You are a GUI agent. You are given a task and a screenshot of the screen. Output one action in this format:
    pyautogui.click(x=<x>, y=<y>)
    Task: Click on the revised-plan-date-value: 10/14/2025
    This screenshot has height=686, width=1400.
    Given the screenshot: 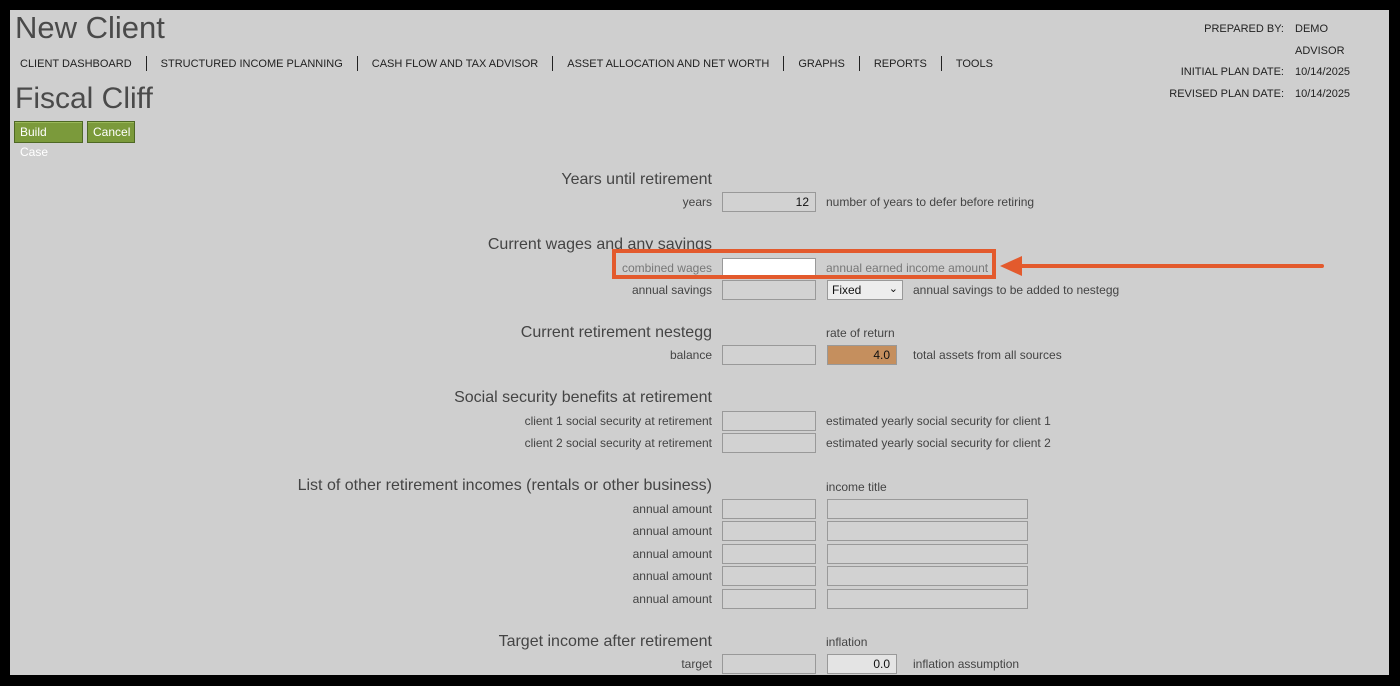 What is the action you would take?
    pyautogui.click(x=1323, y=93)
    